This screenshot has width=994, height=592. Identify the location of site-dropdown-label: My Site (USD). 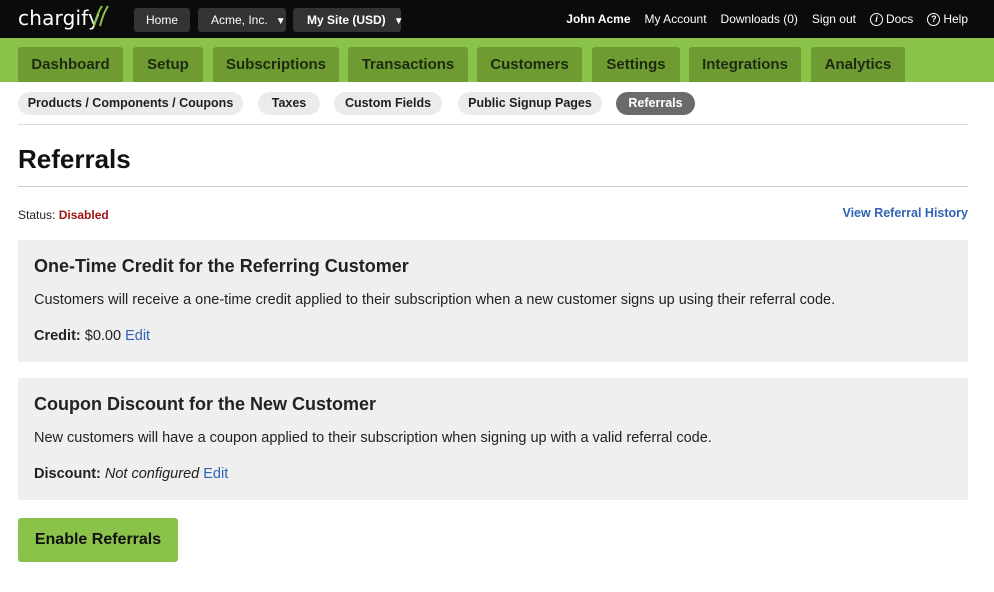
(346, 20).